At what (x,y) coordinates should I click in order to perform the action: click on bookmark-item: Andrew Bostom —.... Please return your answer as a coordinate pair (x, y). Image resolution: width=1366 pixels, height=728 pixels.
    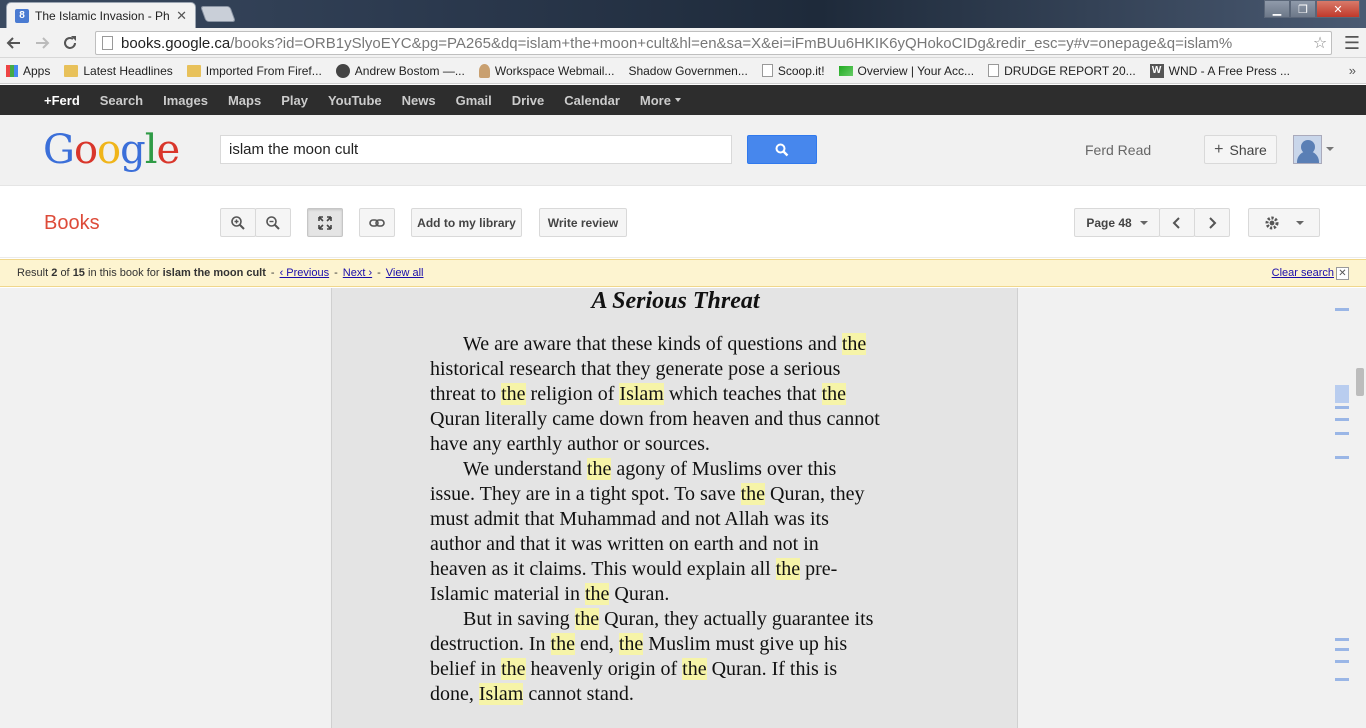
    Looking at the image, I should click on (400, 70).